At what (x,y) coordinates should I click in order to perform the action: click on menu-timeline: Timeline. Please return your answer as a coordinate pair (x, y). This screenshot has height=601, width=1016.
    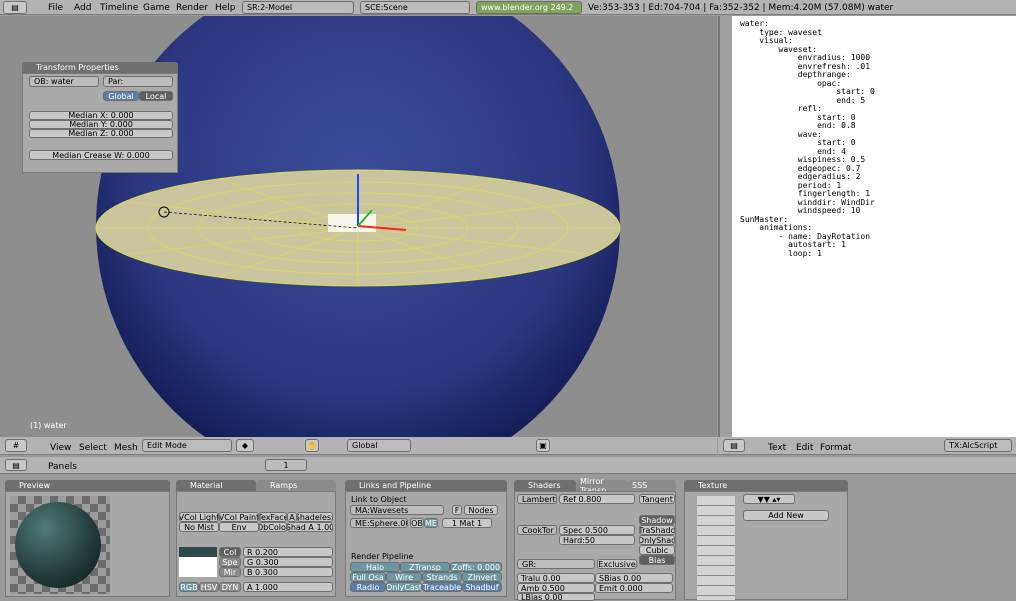
    Looking at the image, I should click on (119, 7).